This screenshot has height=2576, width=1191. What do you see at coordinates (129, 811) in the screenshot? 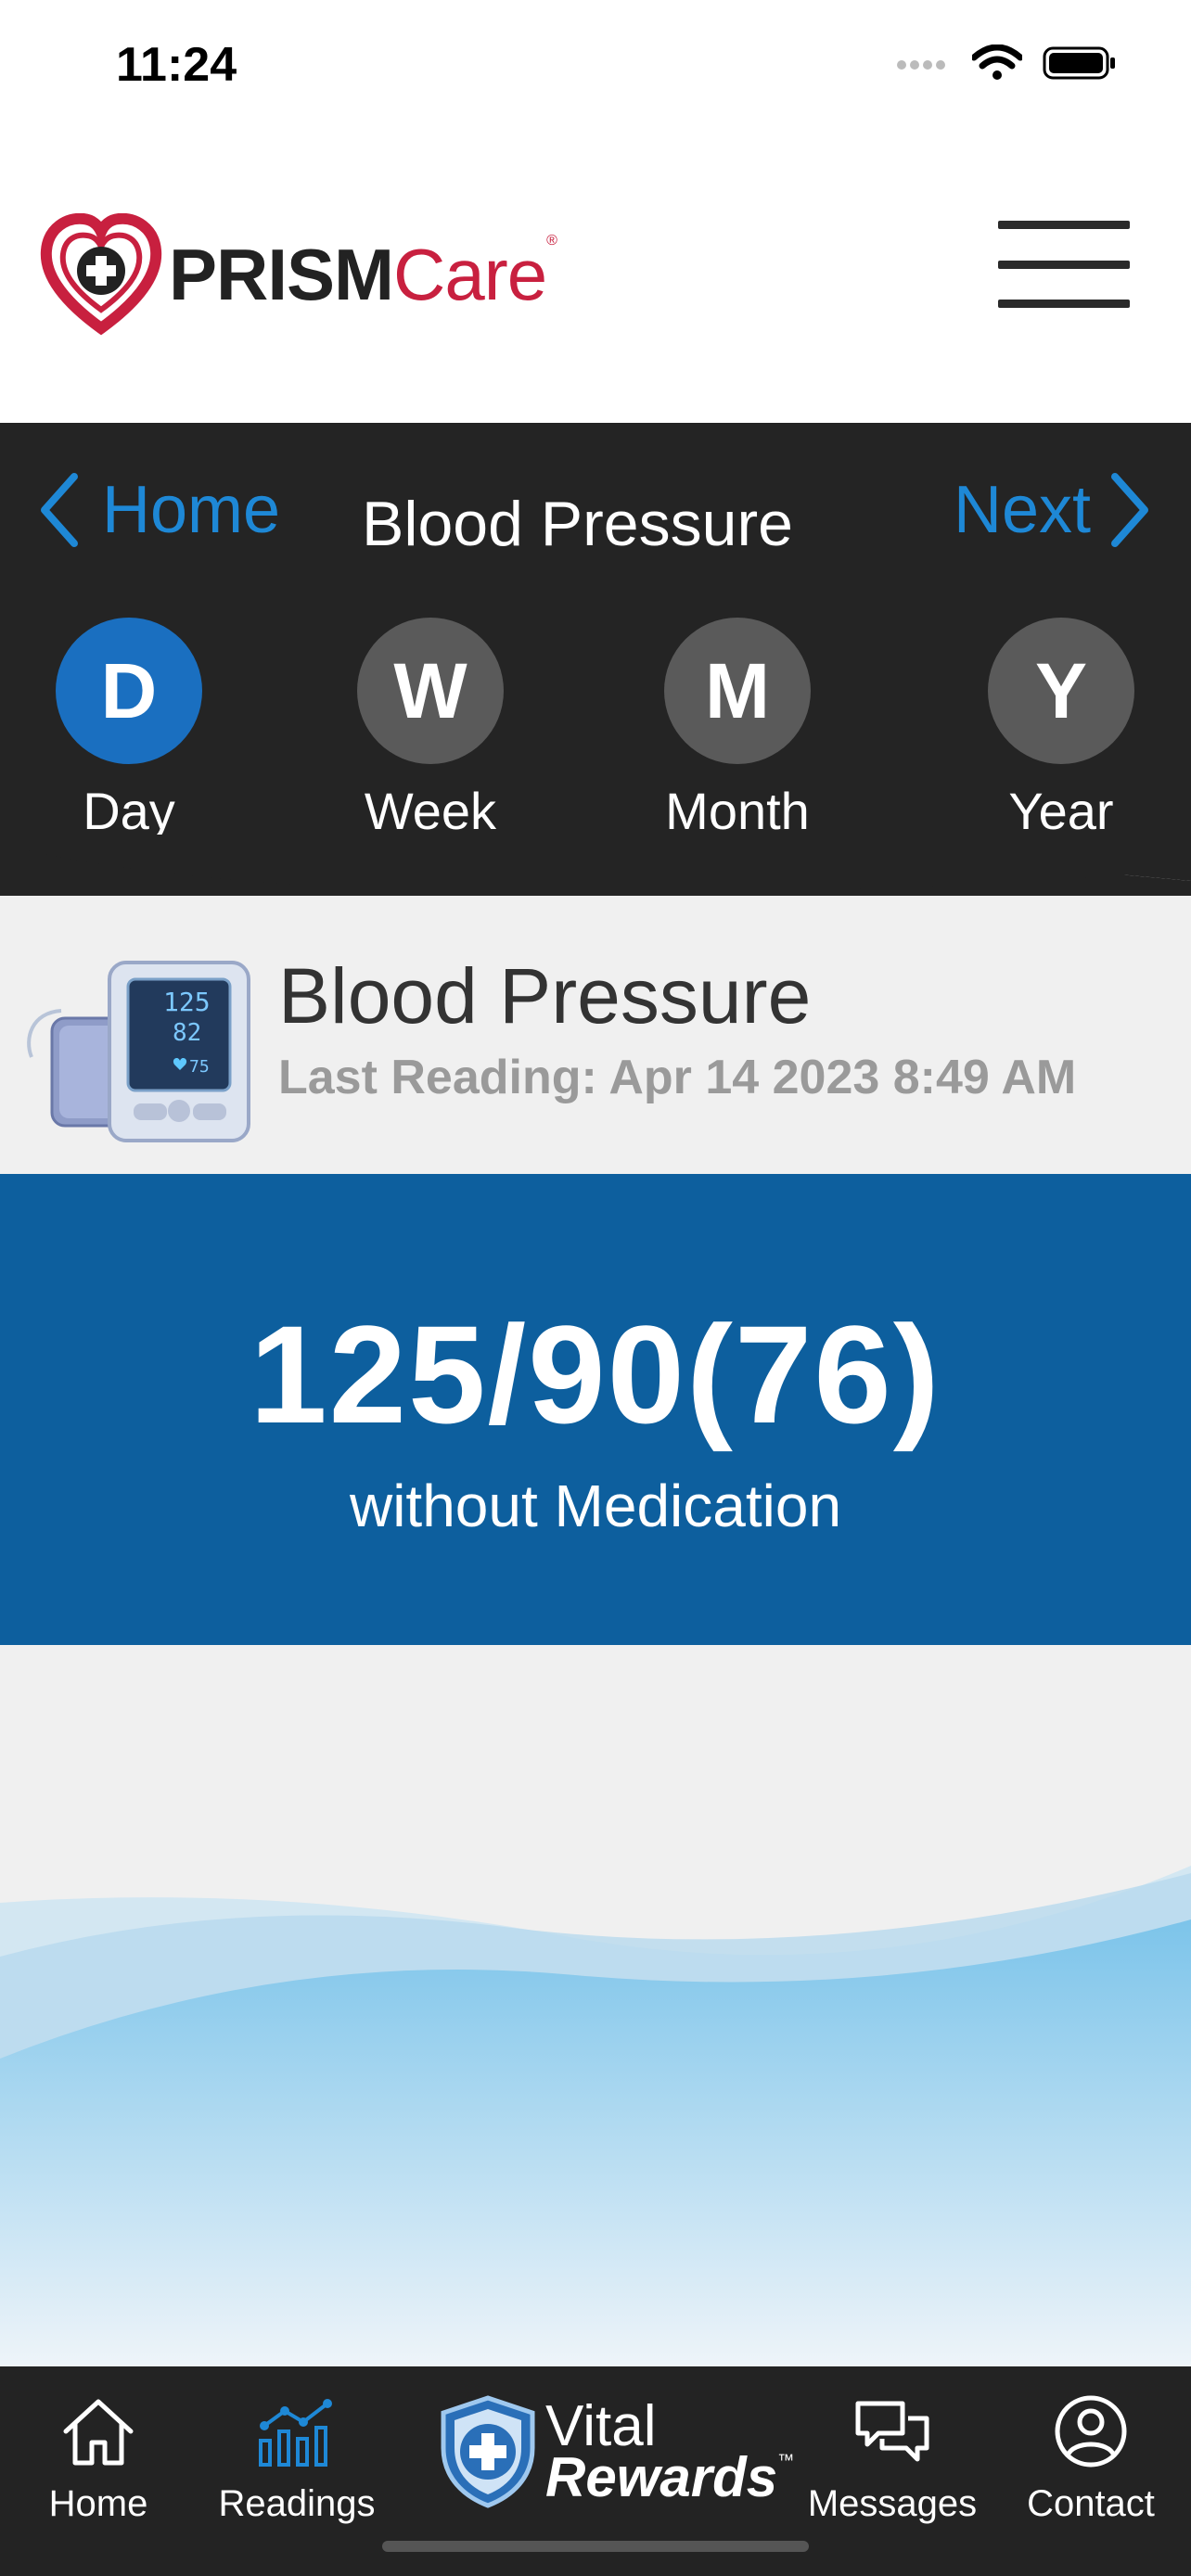
I see `period-day-label: Day` at bounding box center [129, 811].